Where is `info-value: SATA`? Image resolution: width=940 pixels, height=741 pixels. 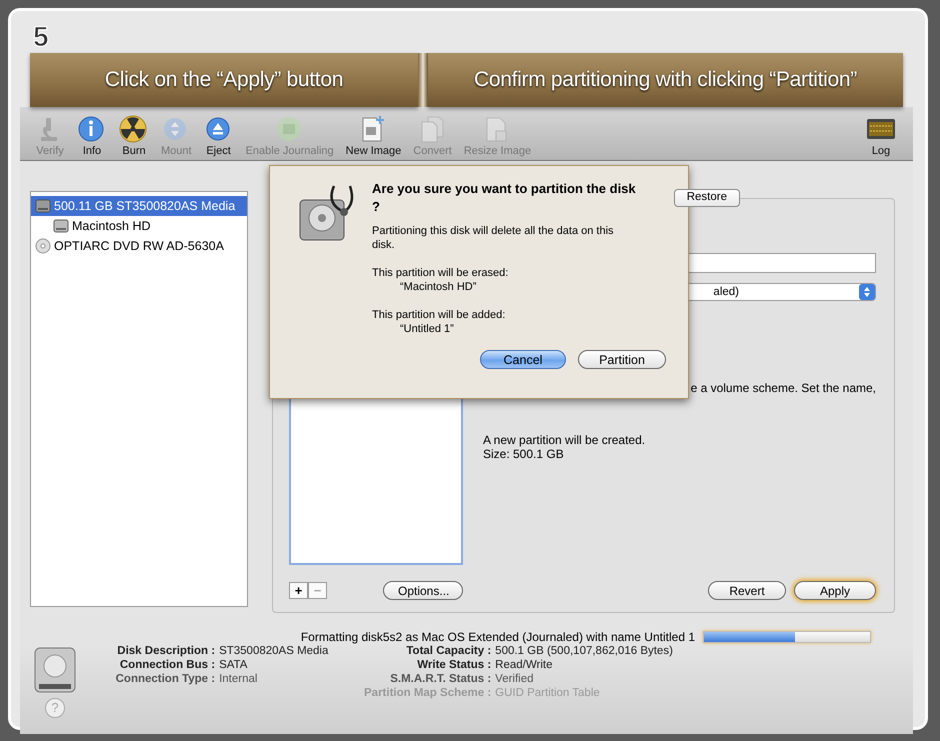
info-value: SATA is located at coordinates (233, 665).